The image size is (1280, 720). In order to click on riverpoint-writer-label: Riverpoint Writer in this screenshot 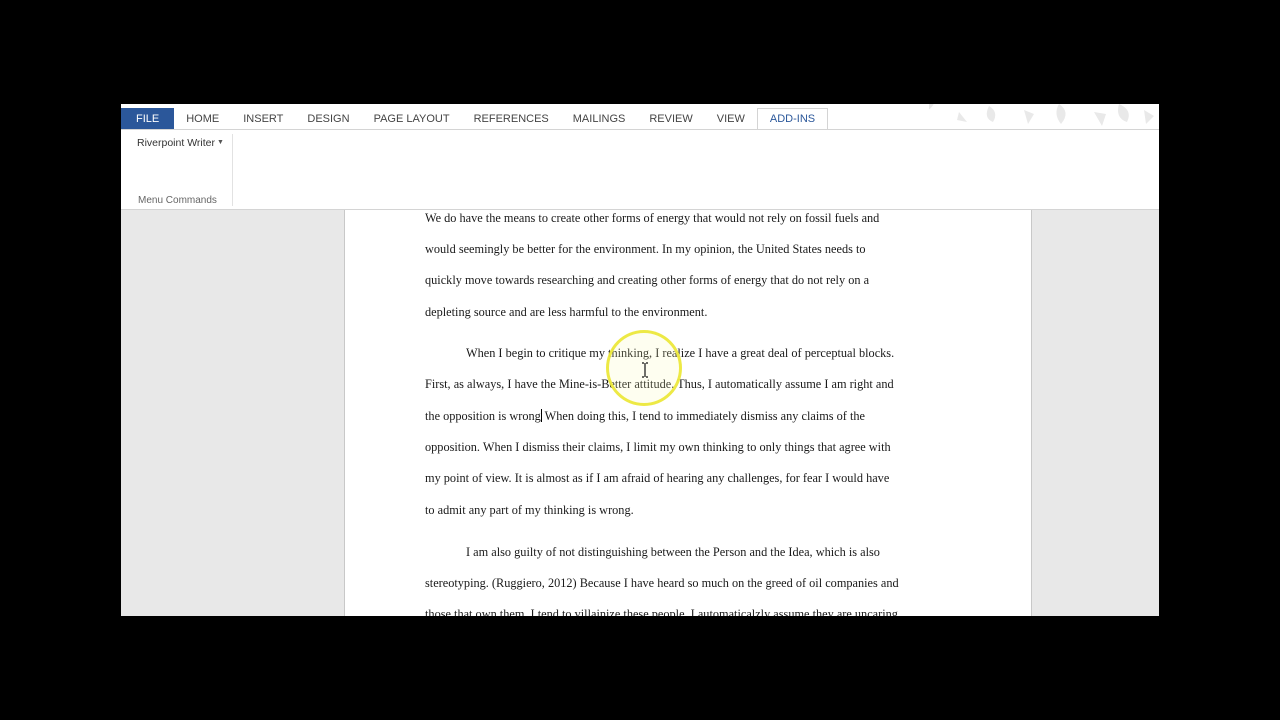, I will do `click(176, 143)`.